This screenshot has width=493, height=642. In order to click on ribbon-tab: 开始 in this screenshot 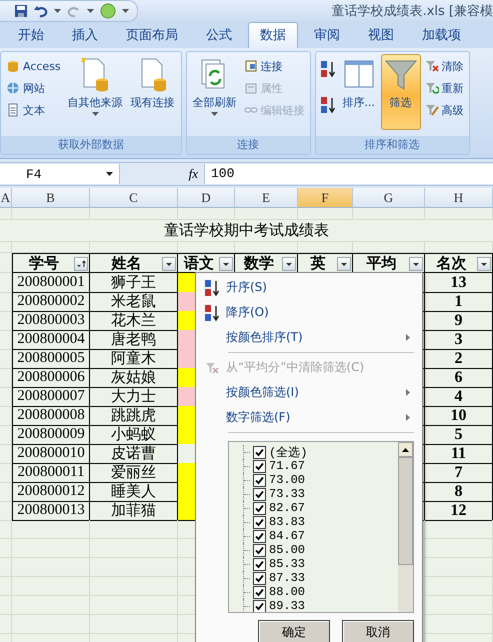, I will do `click(31, 35)`.